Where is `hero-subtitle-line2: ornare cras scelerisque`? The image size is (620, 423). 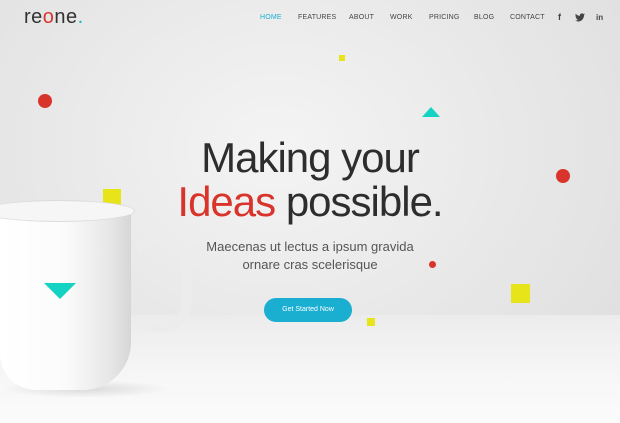 hero-subtitle-line2: ornare cras scelerisque is located at coordinates (310, 264).